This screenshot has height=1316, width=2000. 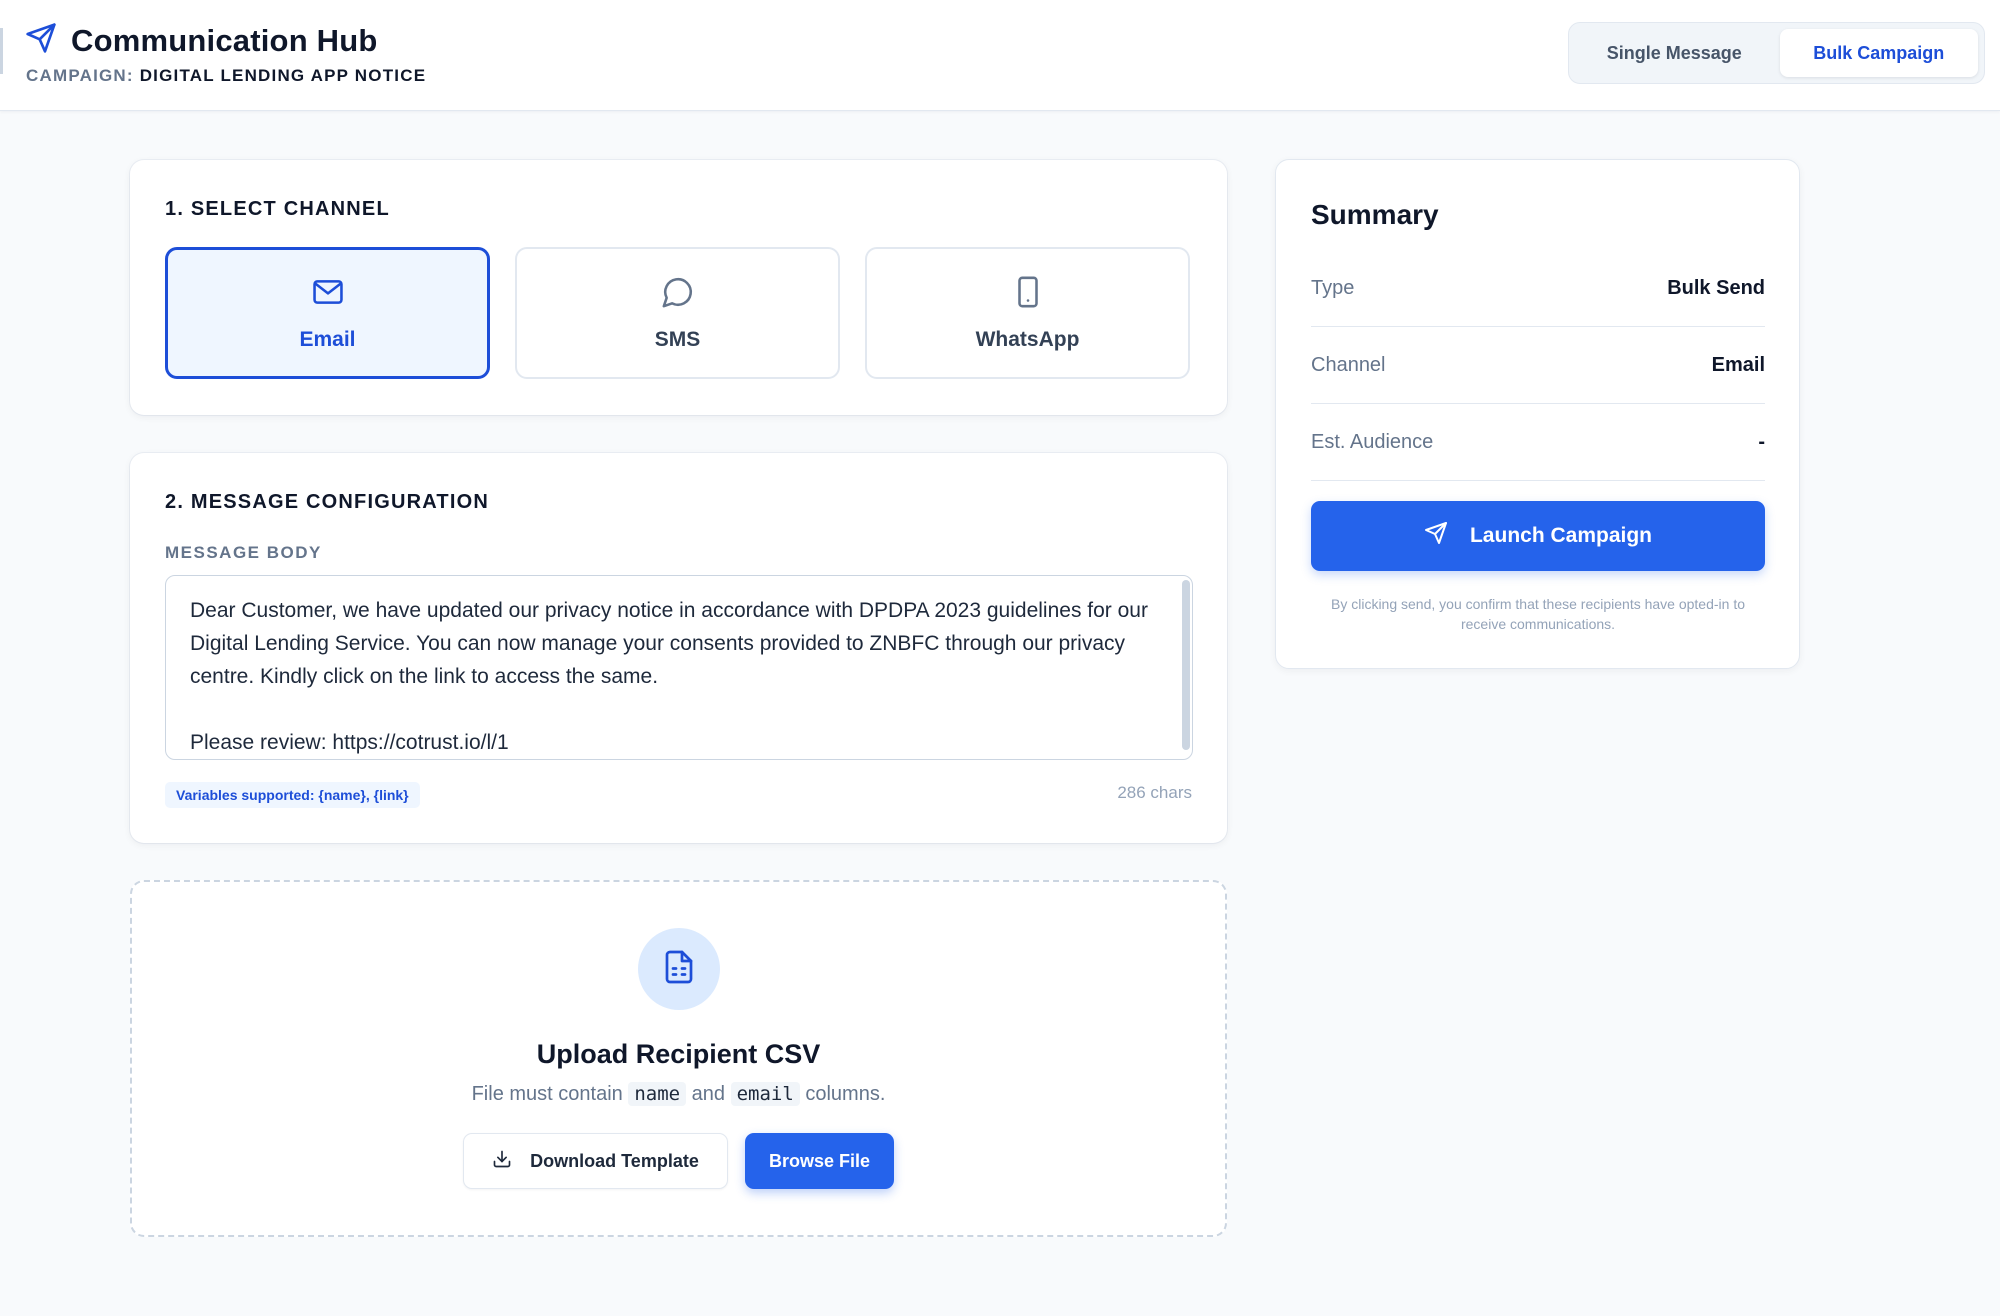 I want to click on summary-row-type: Type Bulk Send, so click(x=1538, y=288).